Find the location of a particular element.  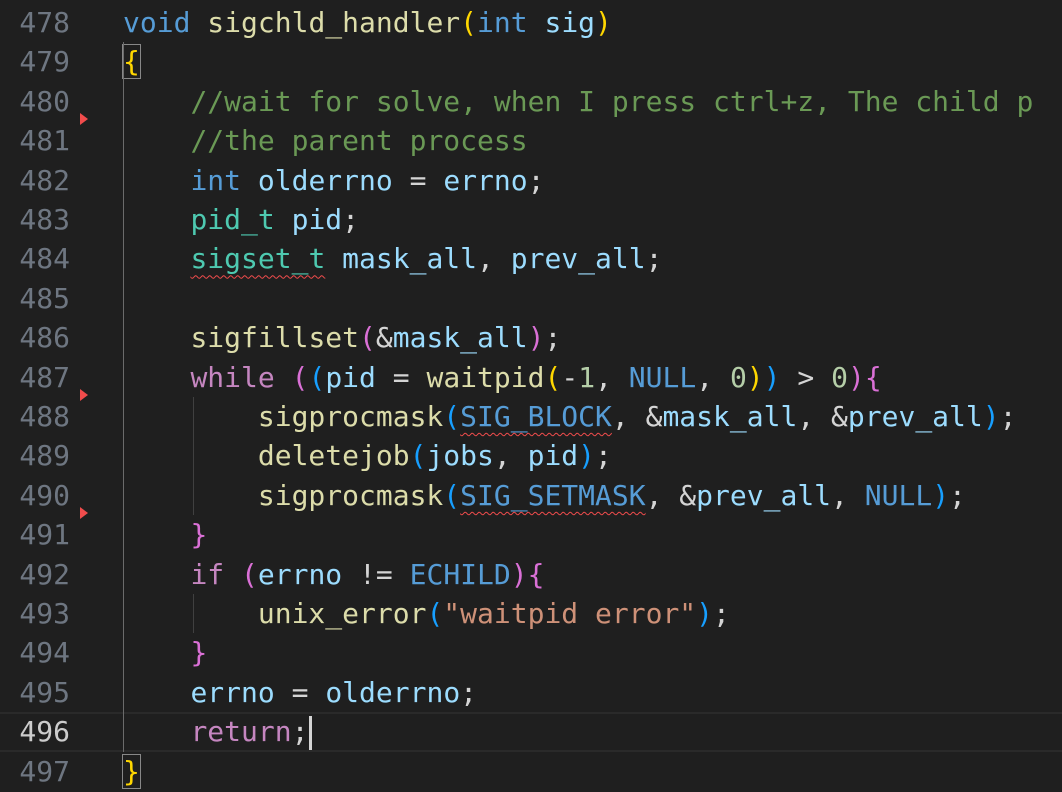

code-token: if is located at coordinates (207, 574).